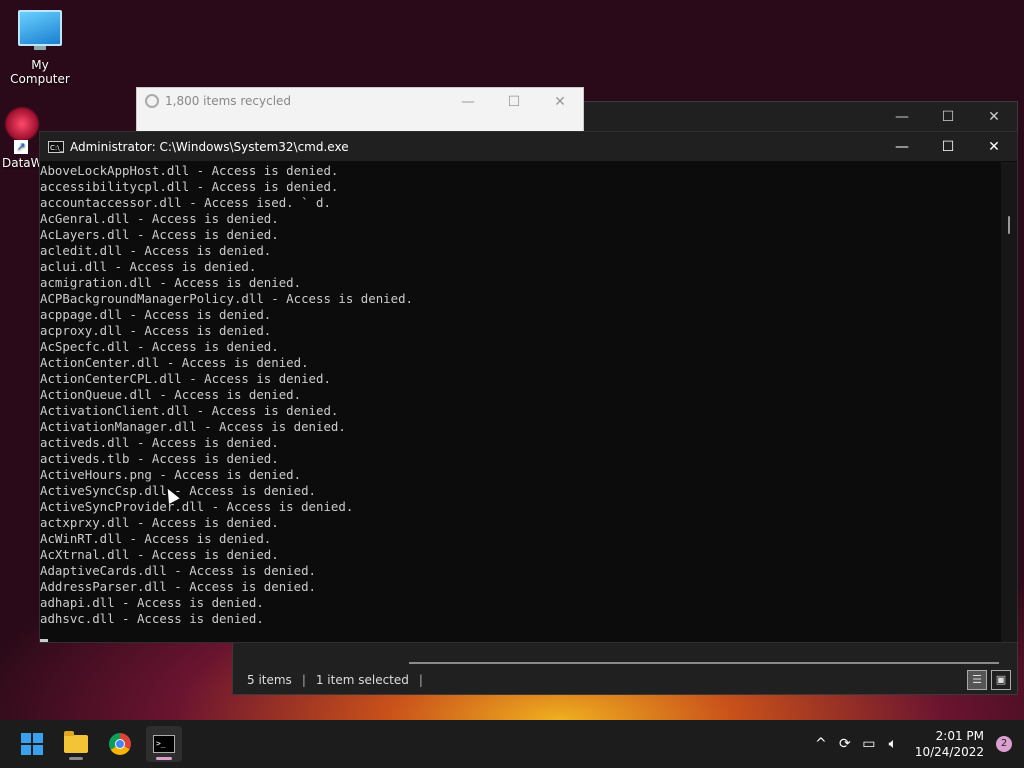 Image resolution: width=1024 pixels, height=768 pixels. I want to click on start-button, so click(32, 744).